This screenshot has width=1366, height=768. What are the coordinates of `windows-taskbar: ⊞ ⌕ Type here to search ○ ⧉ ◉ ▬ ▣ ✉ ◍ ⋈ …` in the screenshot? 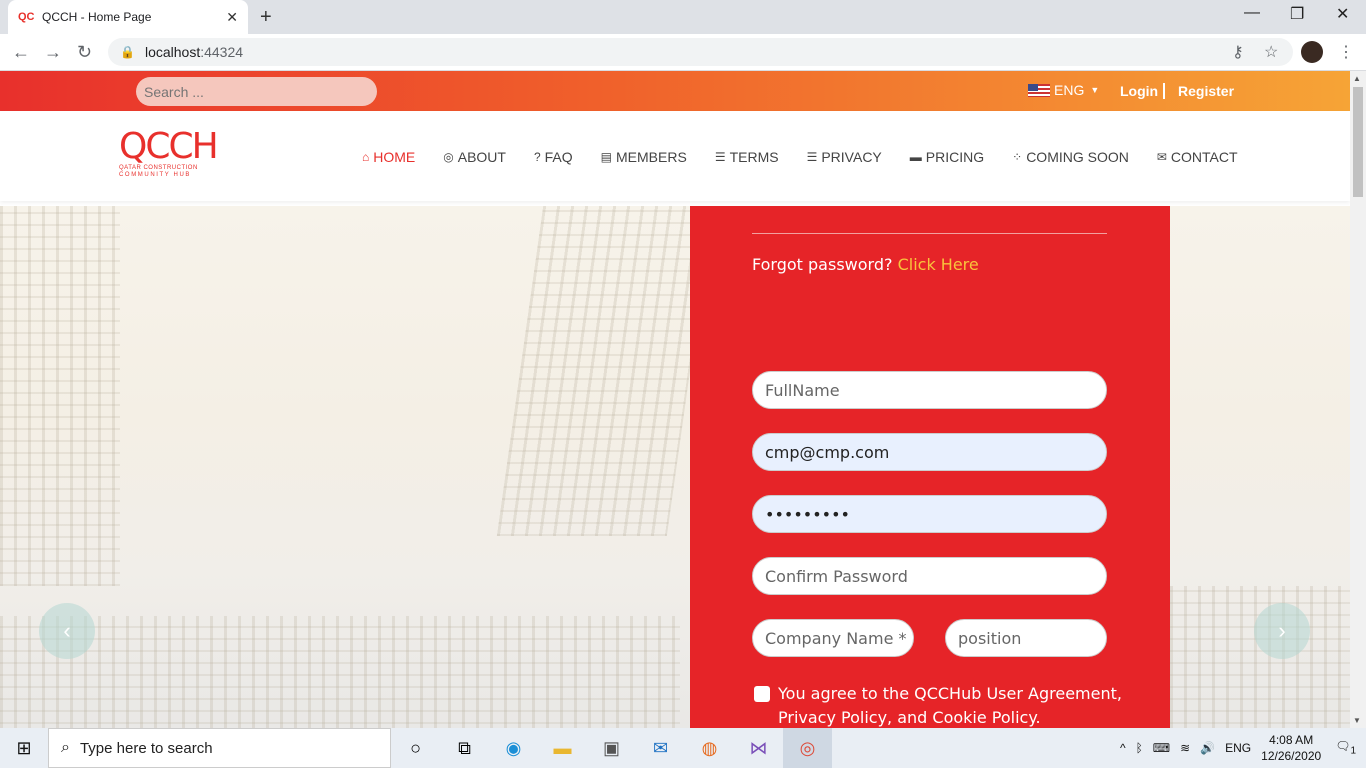 It's located at (683, 748).